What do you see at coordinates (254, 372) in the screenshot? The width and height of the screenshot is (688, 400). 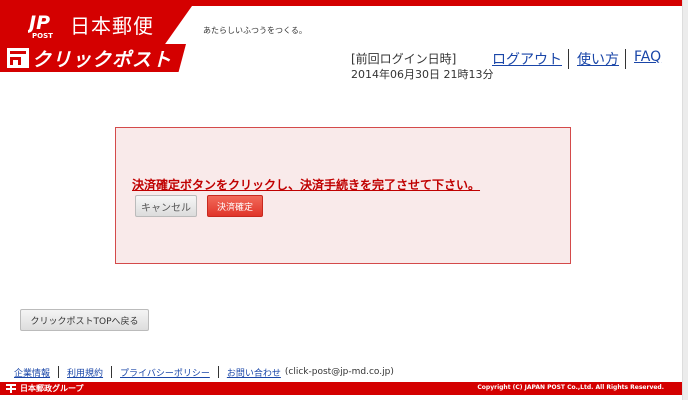 I see `footer-link-contact: お問い合わせ` at bounding box center [254, 372].